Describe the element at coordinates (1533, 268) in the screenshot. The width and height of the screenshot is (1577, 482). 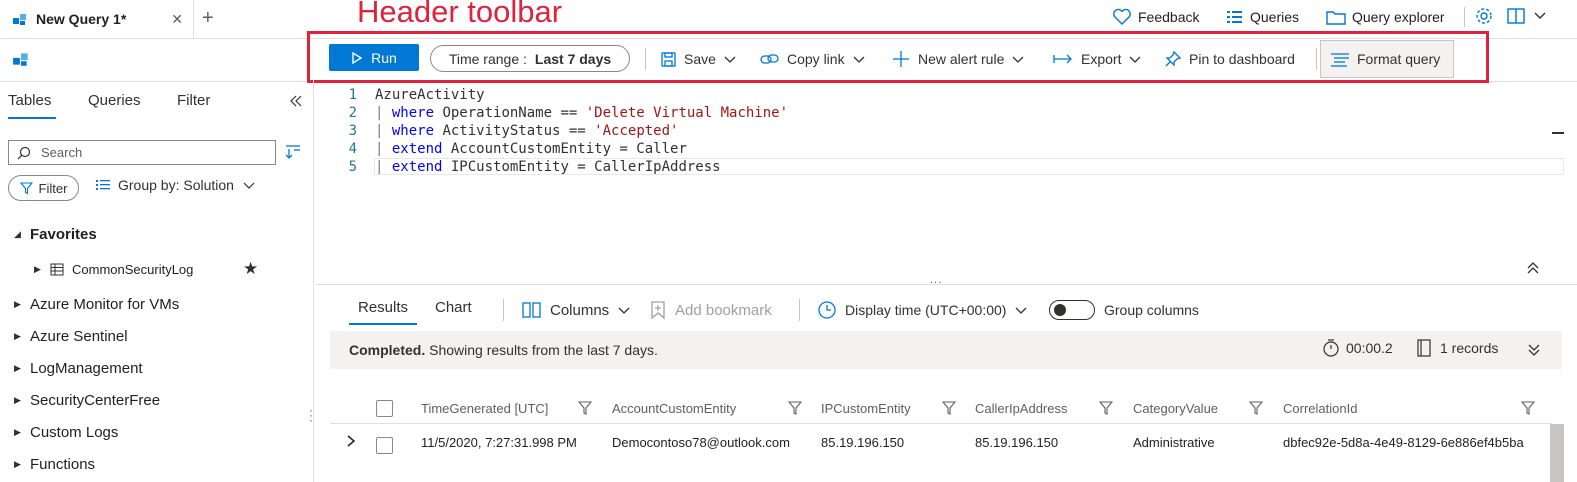
I see `collapse-editor-icon` at that location.